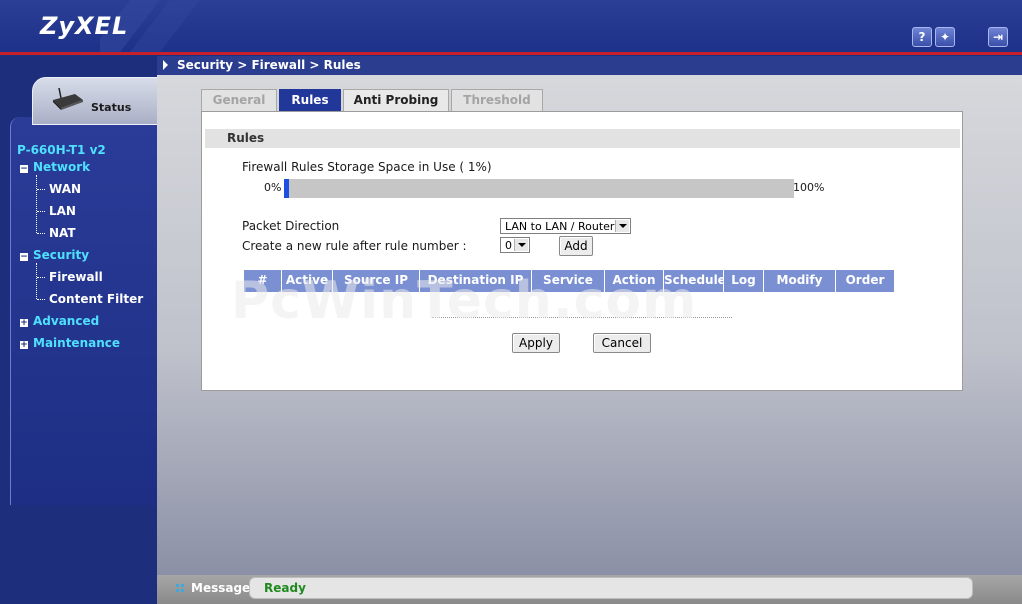 The width and height of the screenshot is (1022, 604). I want to click on message-bar: Message Ready, so click(589, 589).